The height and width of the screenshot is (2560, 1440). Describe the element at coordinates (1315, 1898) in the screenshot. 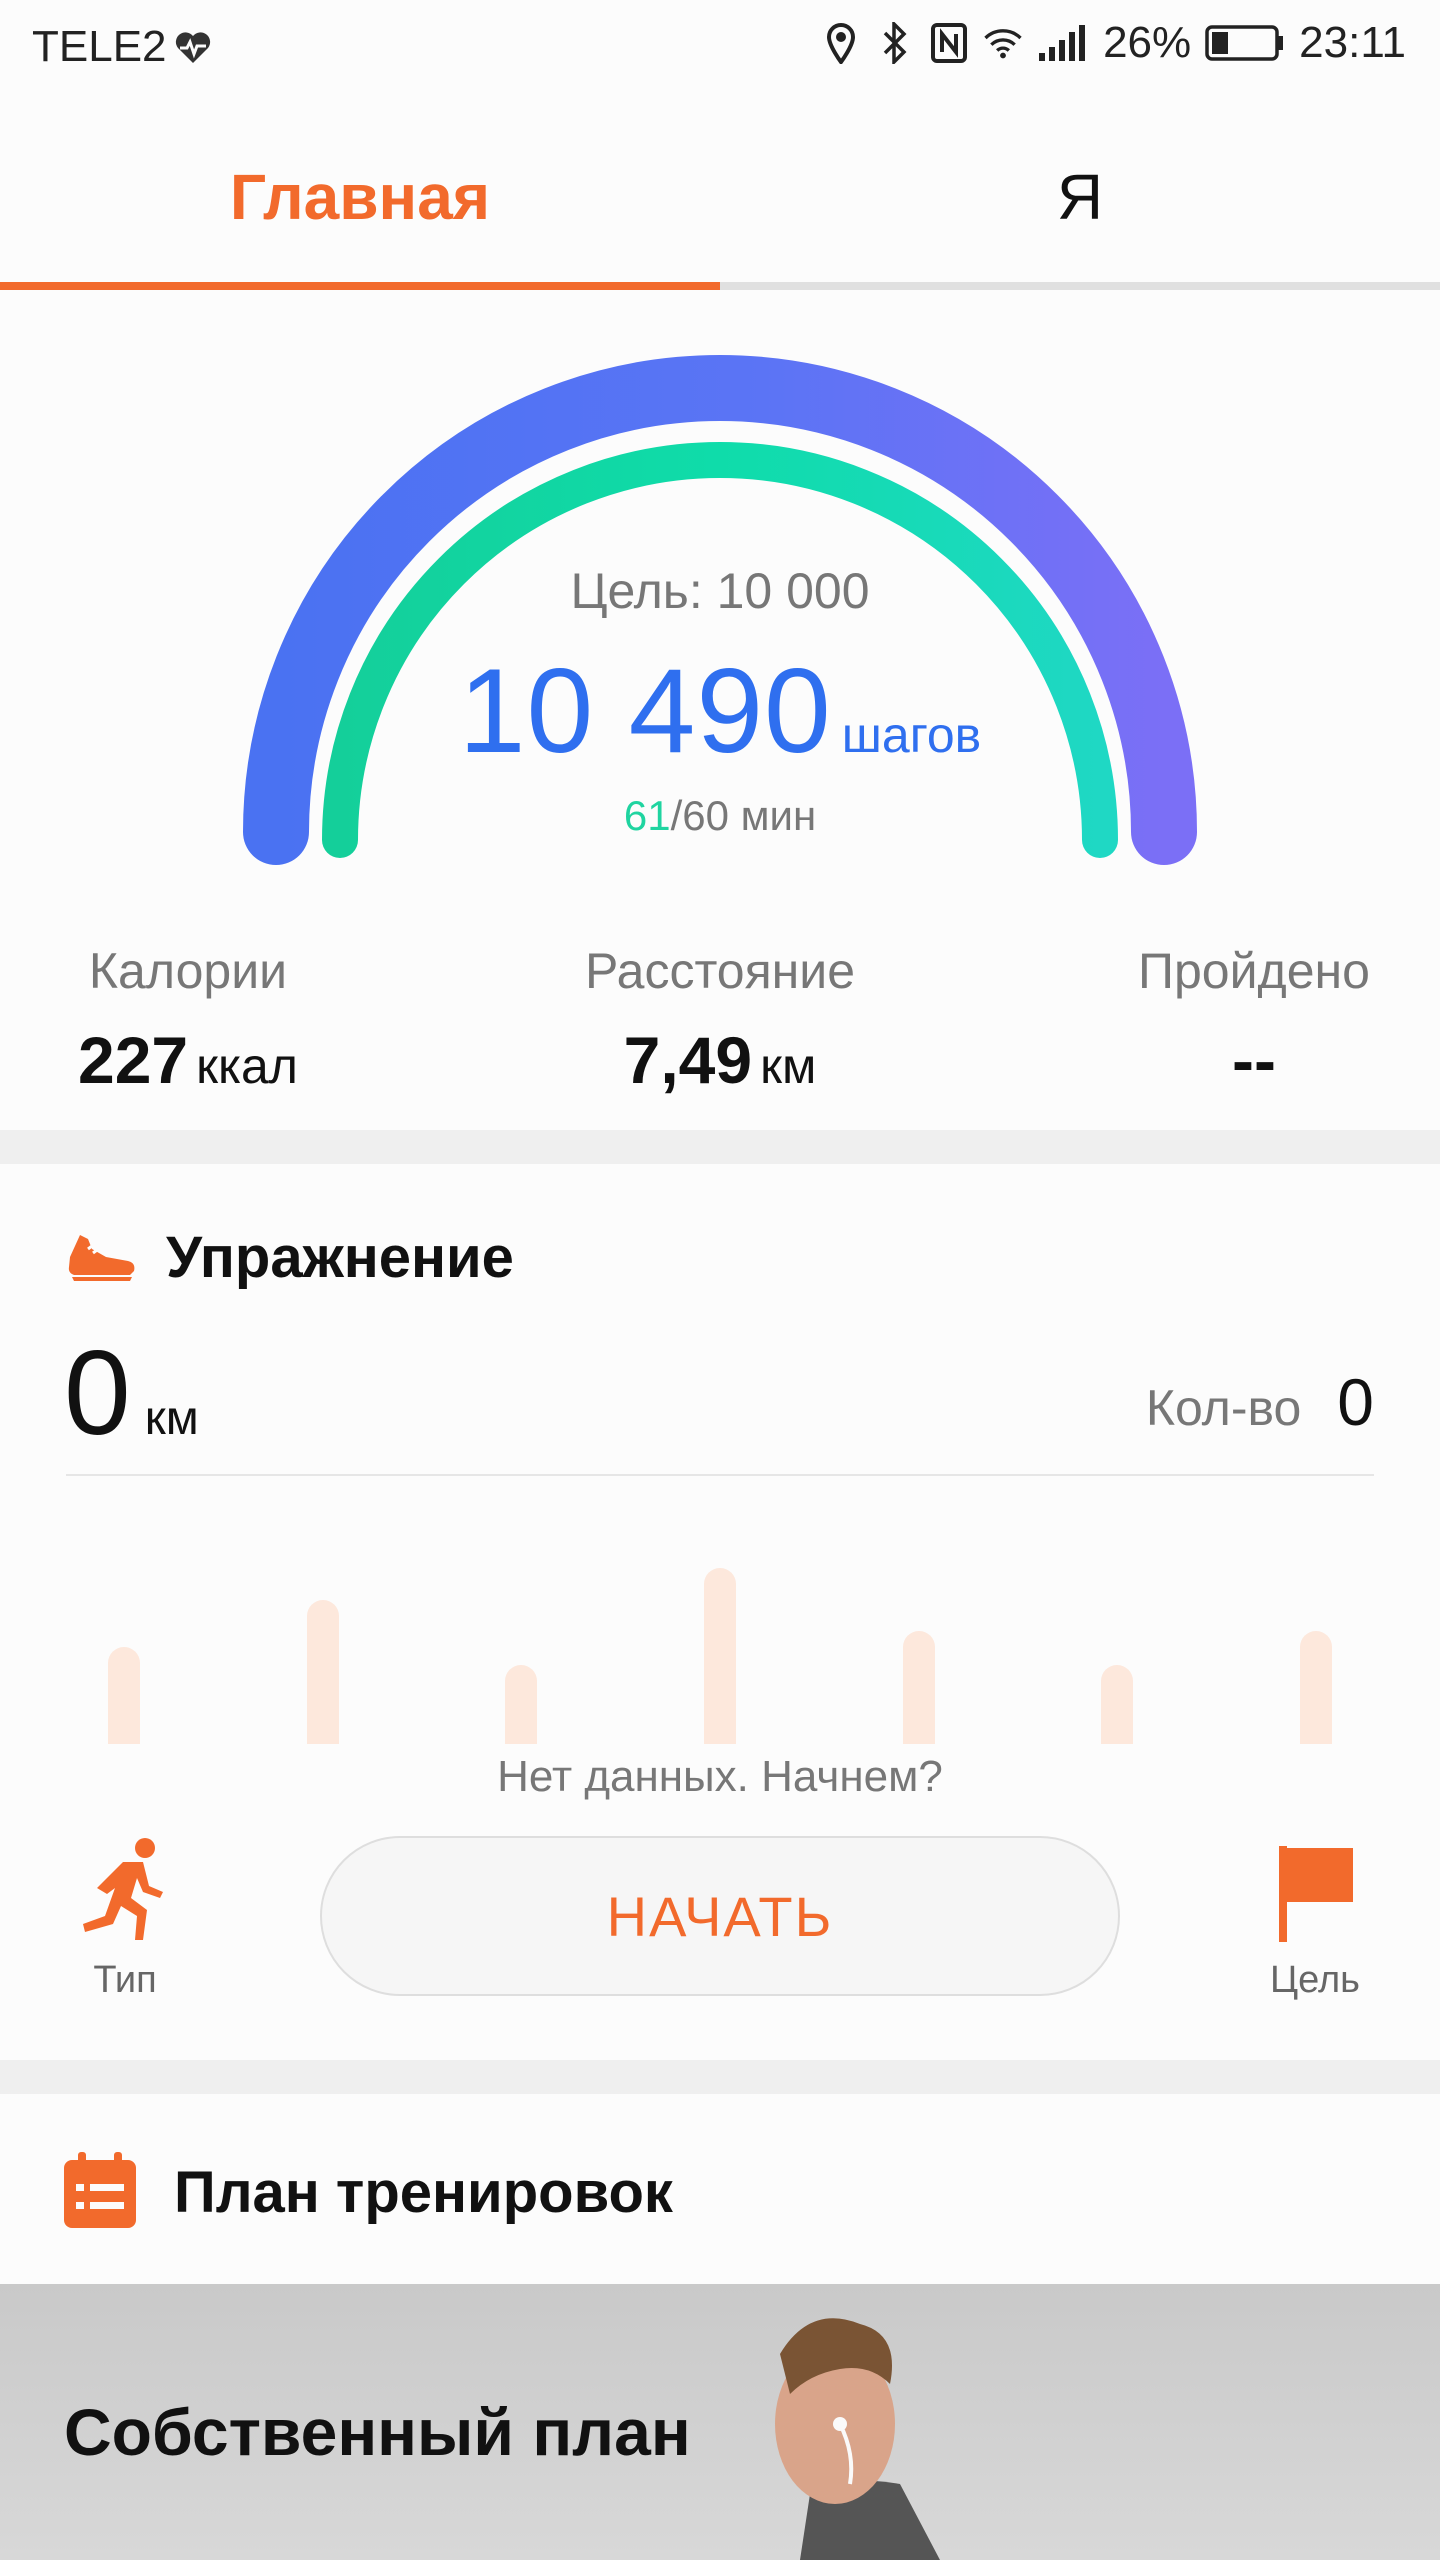

I see `flag-icon` at that location.